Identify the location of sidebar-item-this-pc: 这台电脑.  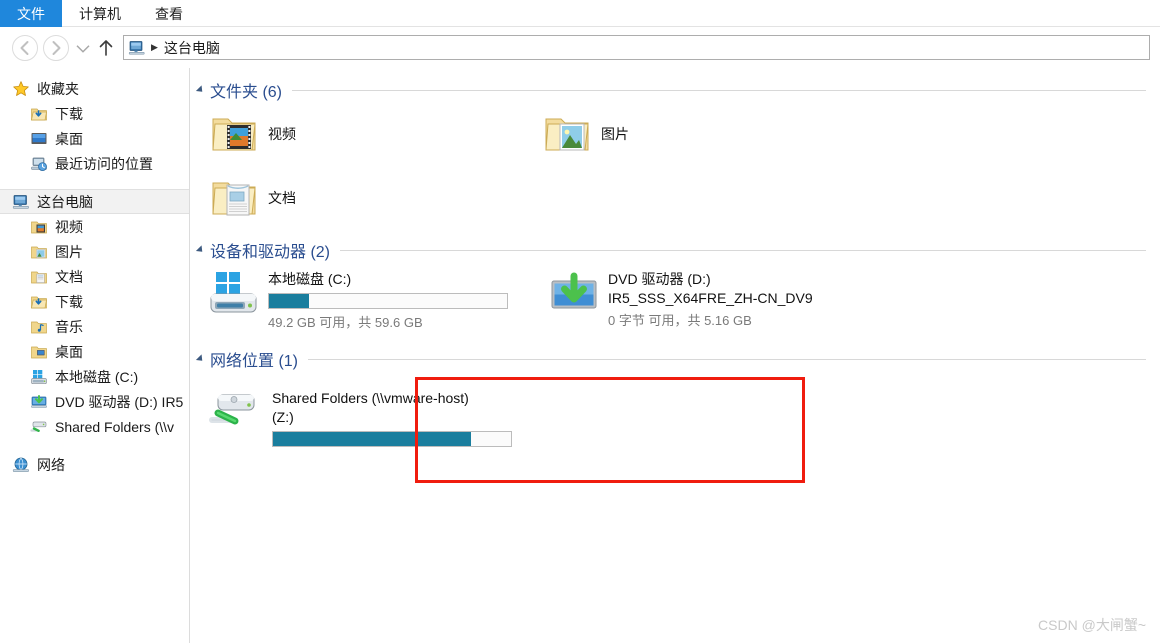
(94, 201).